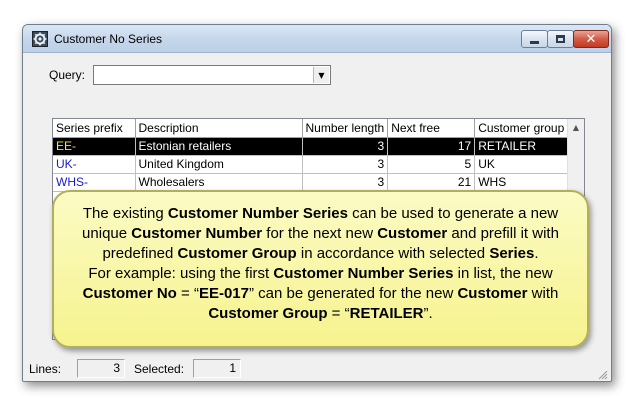  I want to click on table-row: UK- United Kingdom 3 5 UK, so click(311, 164).